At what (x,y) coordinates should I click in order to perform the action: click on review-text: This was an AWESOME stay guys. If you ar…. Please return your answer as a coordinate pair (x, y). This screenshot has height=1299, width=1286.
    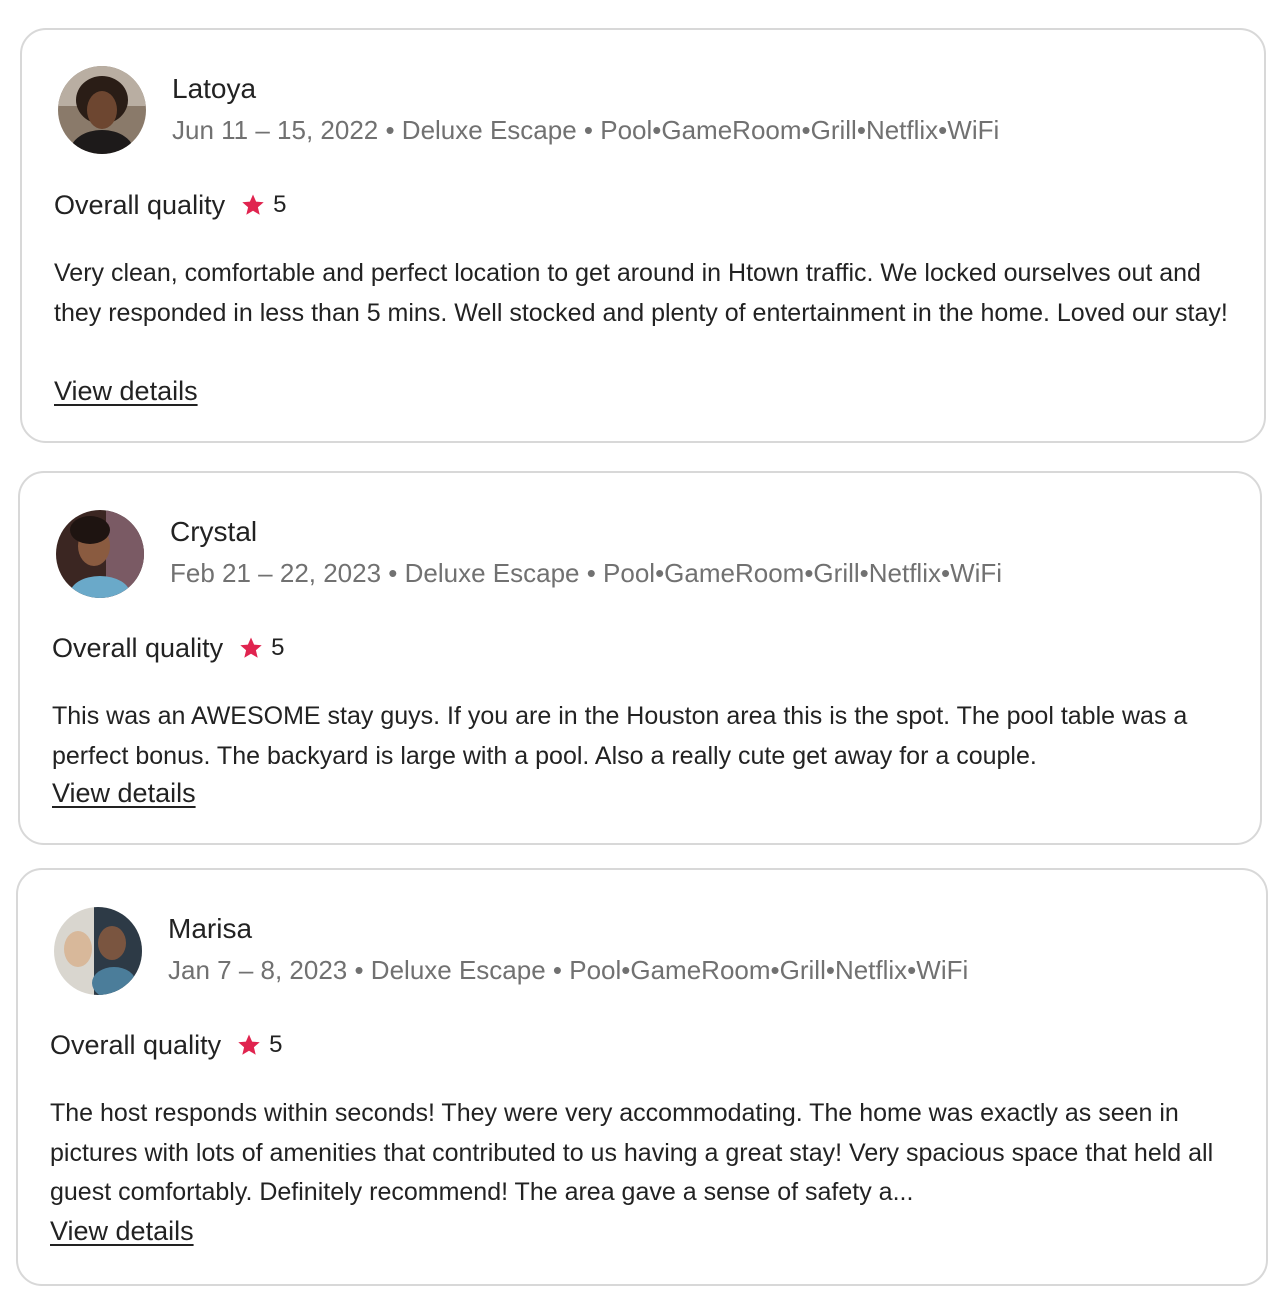
    Looking at the image, I should click on (620, 736).